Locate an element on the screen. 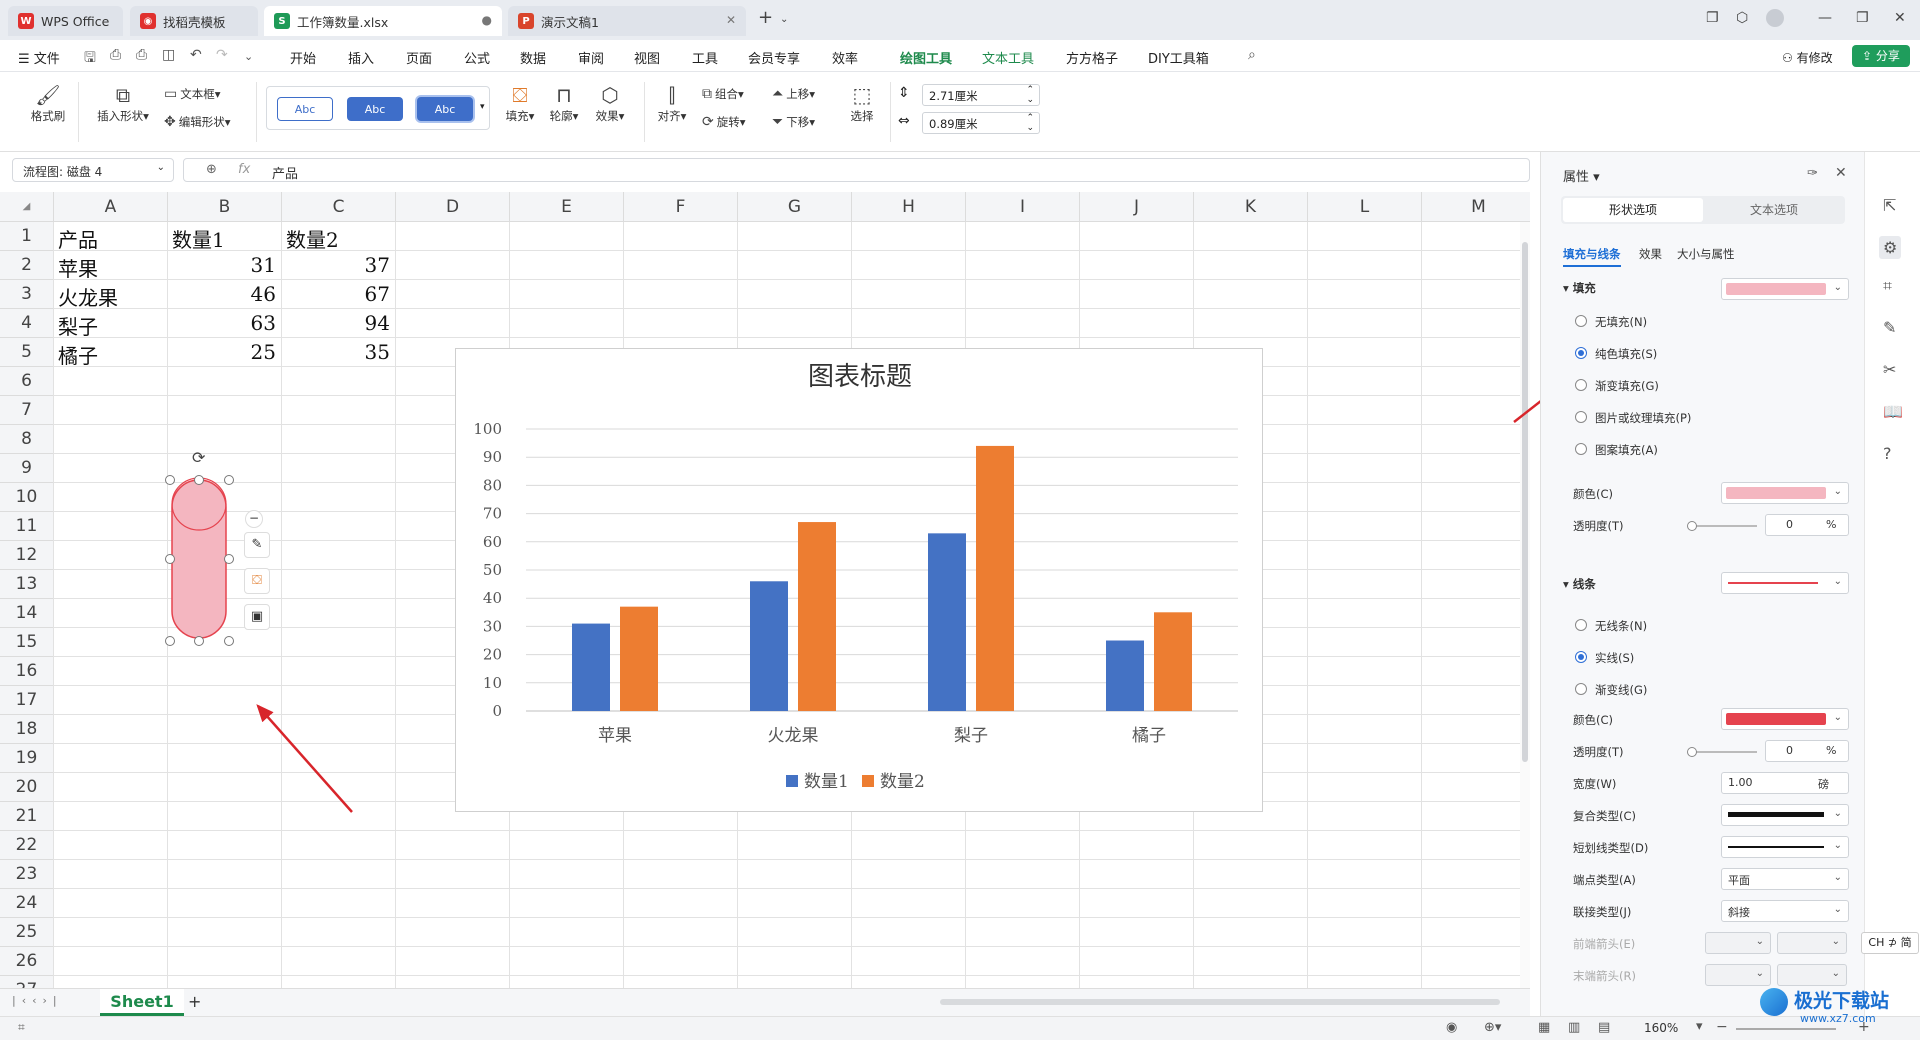  format-brush-button: 🖌 格式刷 is located at coordinates (48, 103).